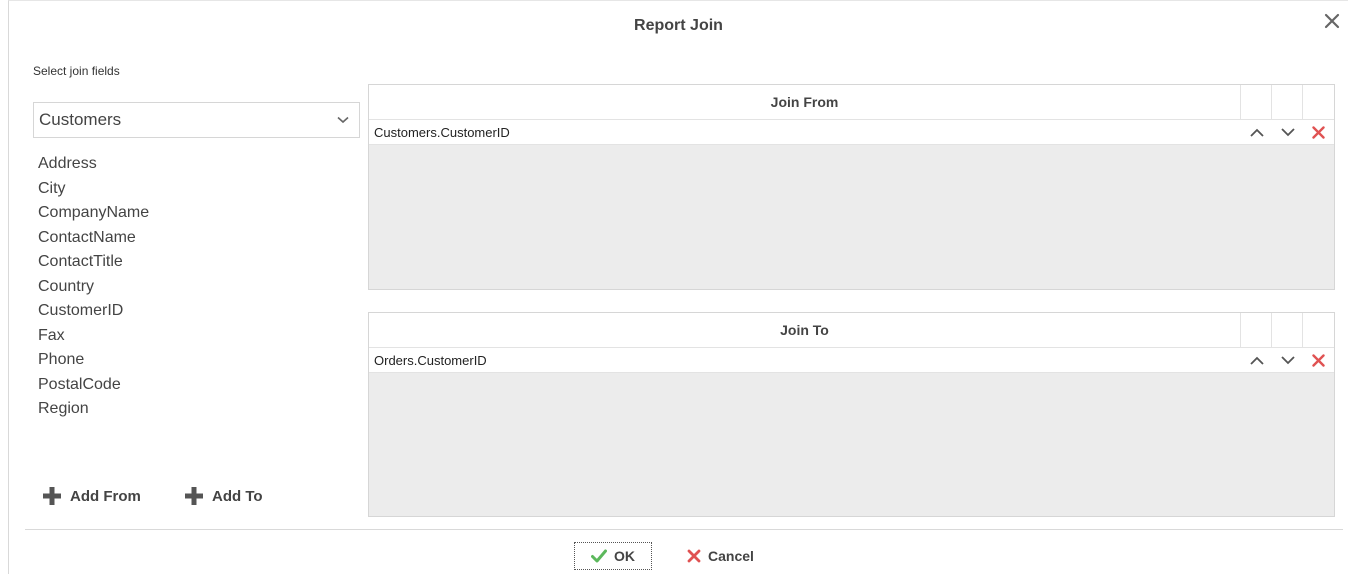 This screenshot has height=574, width=1348. I want to click on cancel-label: Cancel, so click(731, 556).